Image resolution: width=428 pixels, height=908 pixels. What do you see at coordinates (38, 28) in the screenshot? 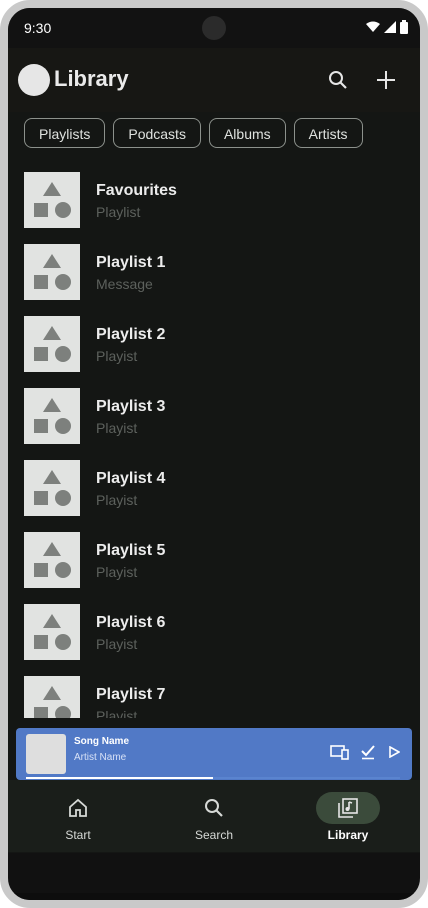
I see `status-time: 9:30` at bounding box center [38, 28].